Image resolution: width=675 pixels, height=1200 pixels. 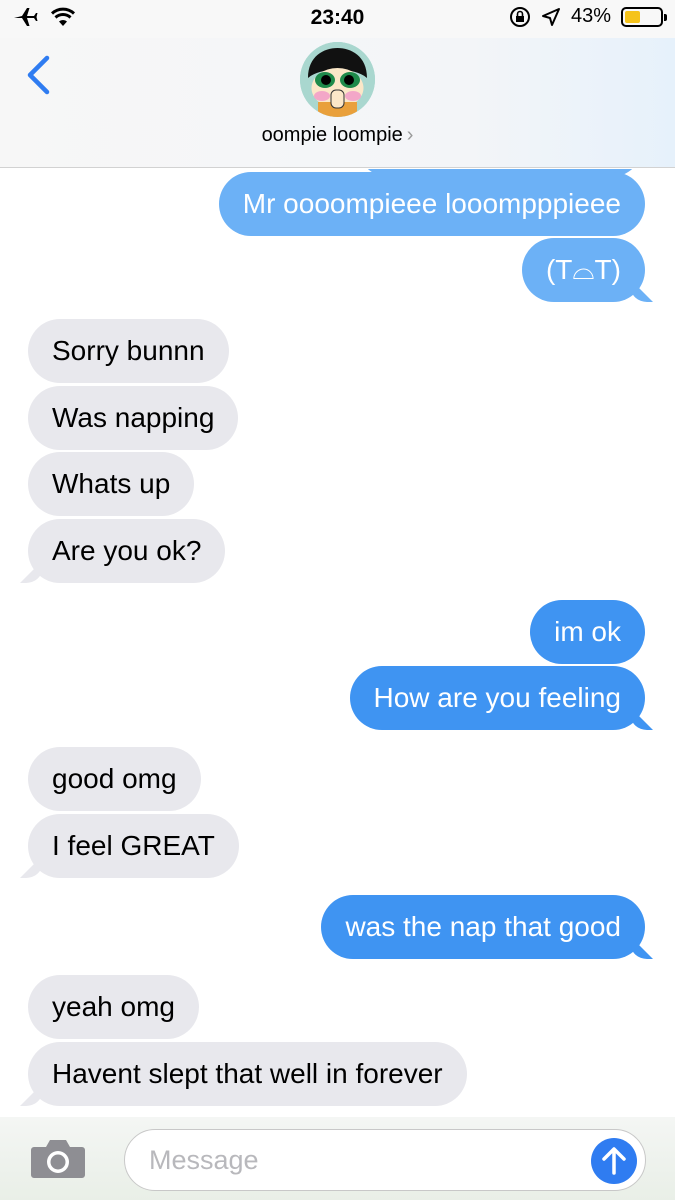 I want to click on message-text: good omg, so click(x=114, y=778).